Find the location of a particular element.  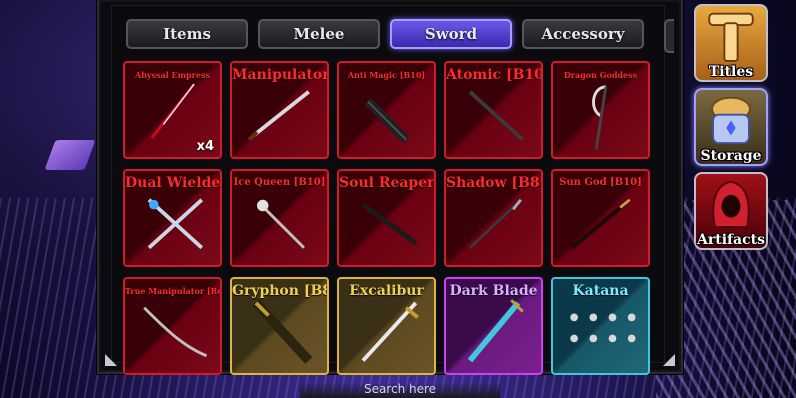

item-name: Soul Reaper is located at coordinates (387, 183).